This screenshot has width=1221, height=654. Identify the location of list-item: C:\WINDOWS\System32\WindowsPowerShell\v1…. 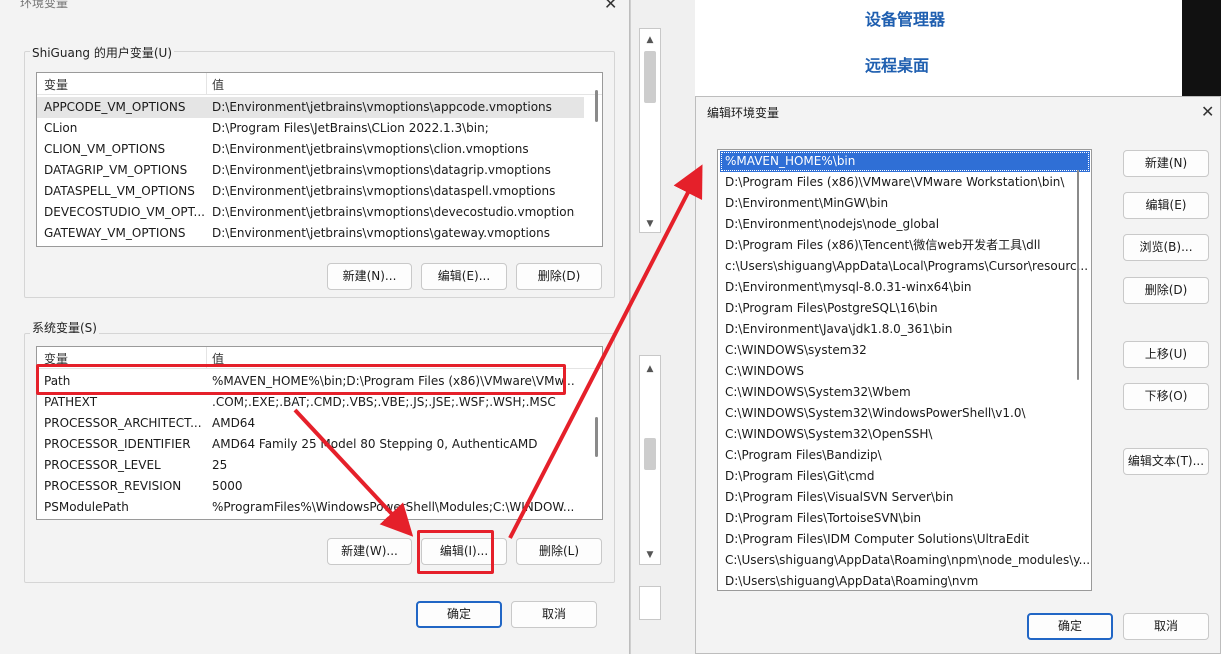
(905, 413).